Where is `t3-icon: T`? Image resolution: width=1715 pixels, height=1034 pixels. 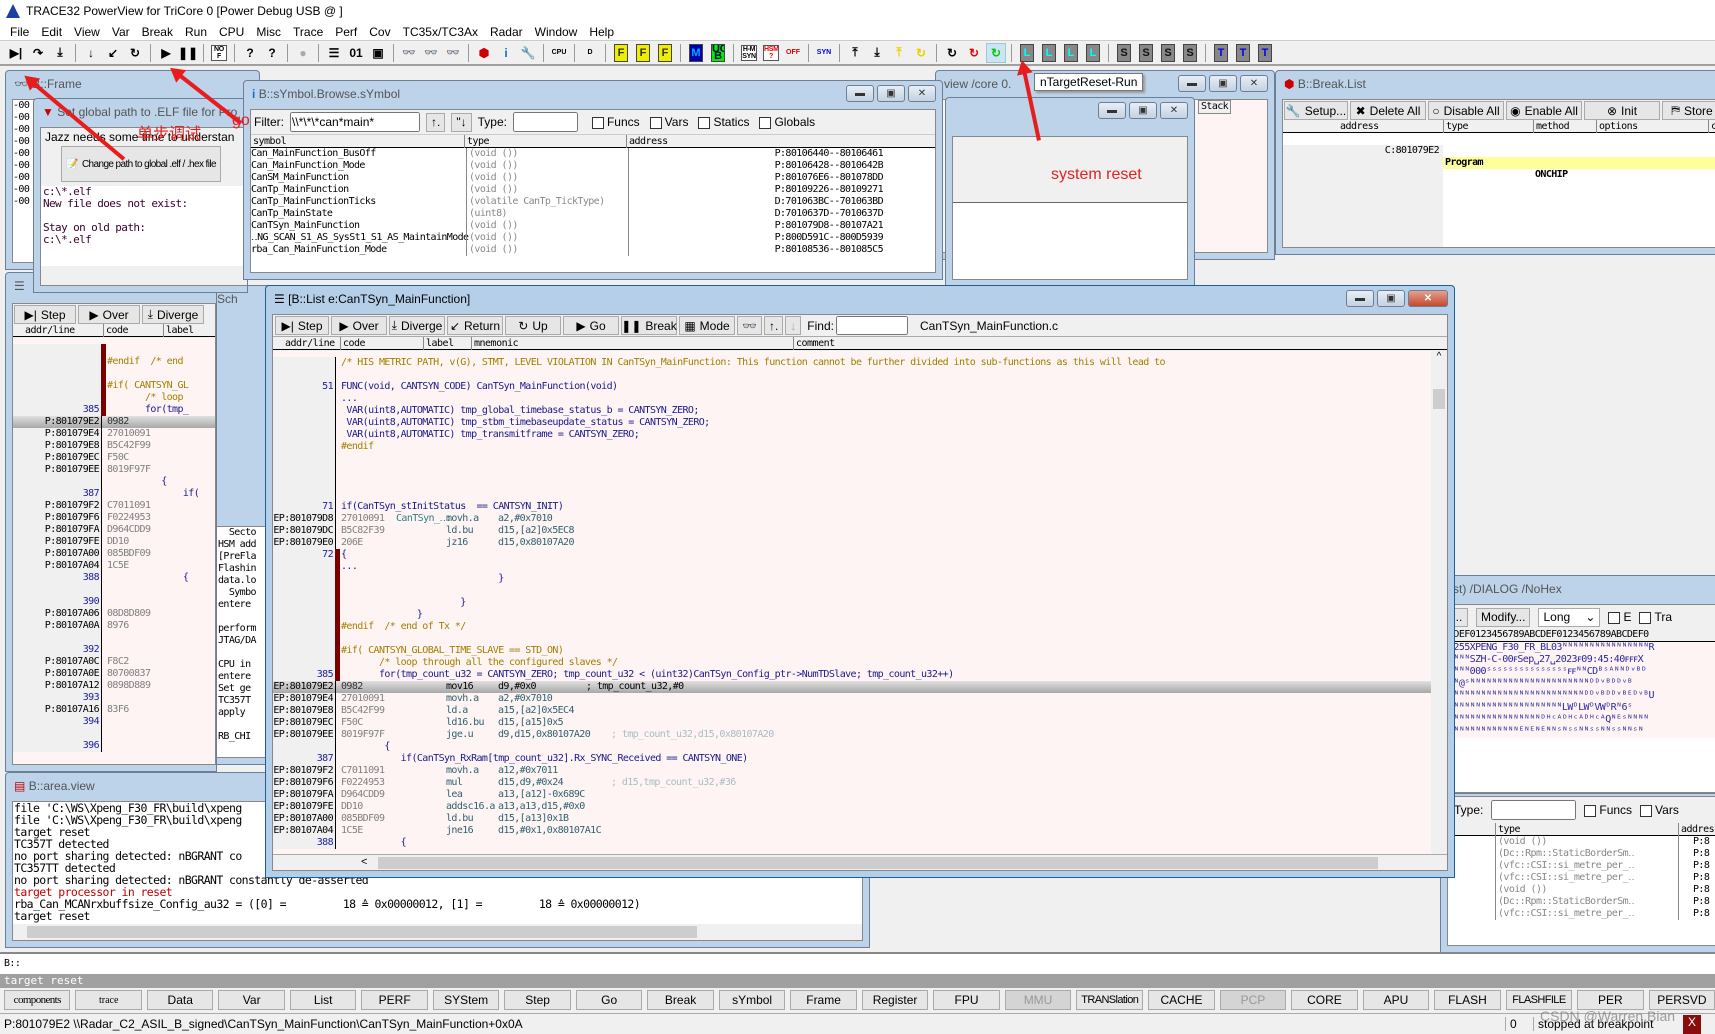
t3-icon: T is located at coordinates (1265, 53).